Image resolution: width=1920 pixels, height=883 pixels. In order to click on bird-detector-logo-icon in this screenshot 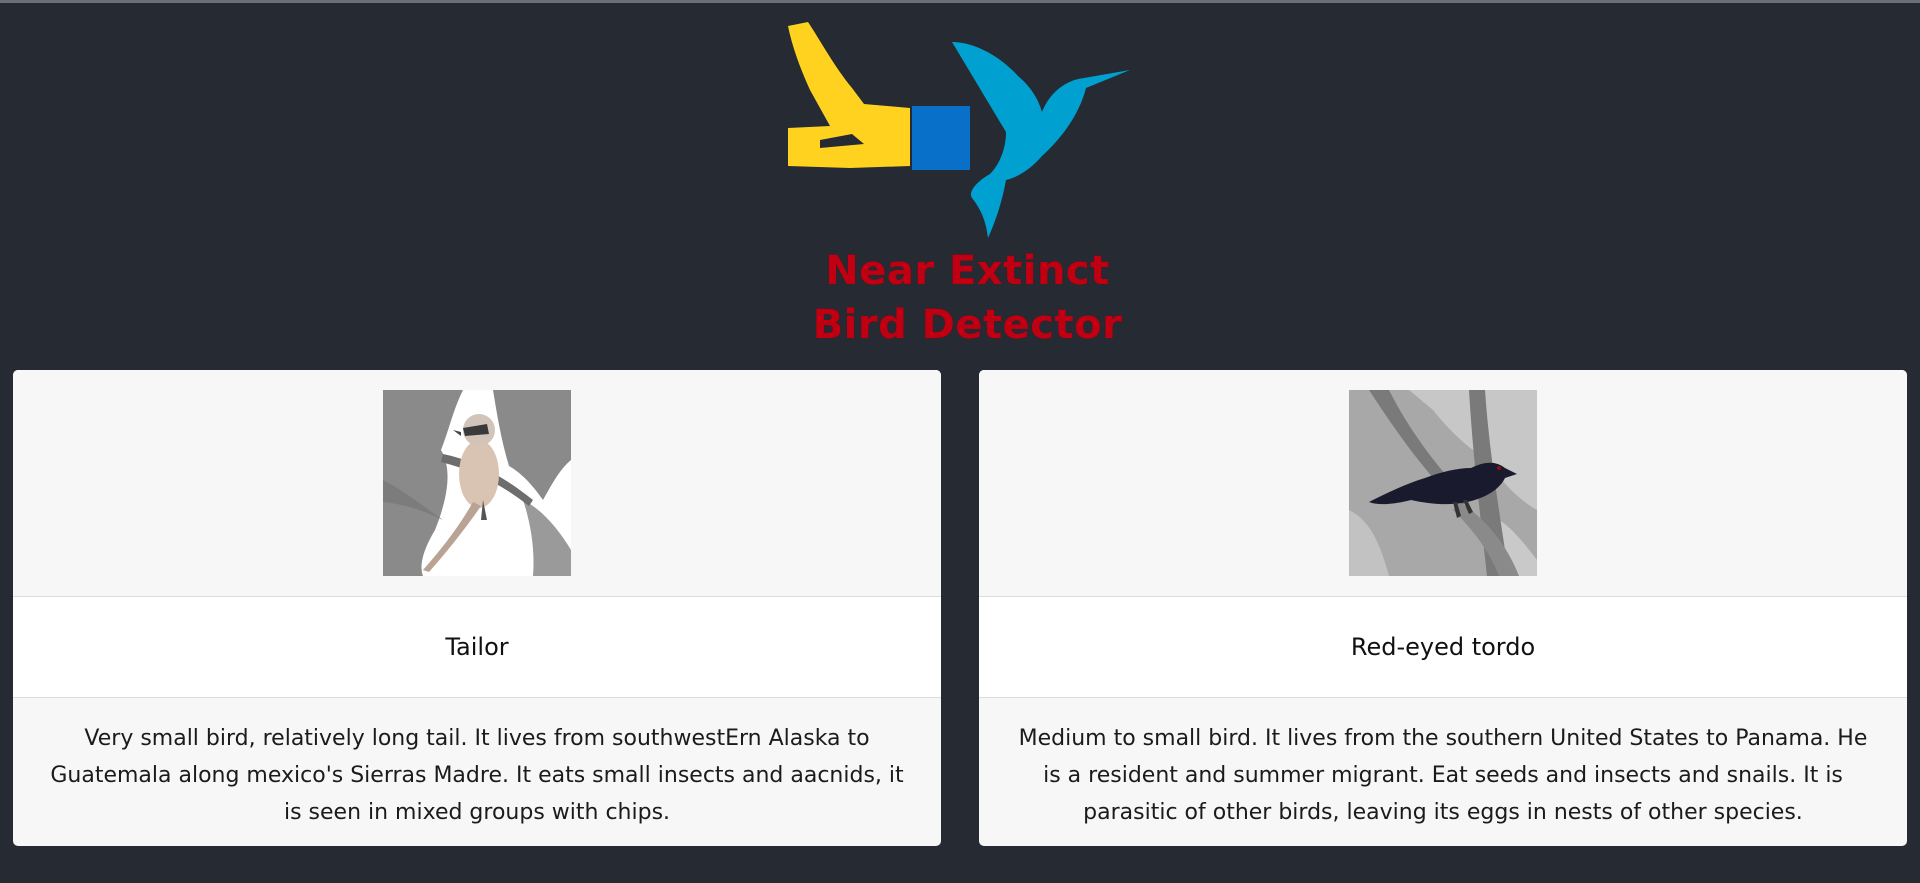, I will do `click(959, 130)`.